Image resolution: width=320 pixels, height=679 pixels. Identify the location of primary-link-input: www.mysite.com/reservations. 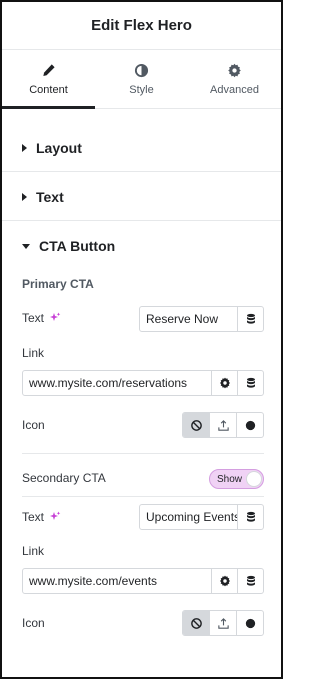
(143, 383).